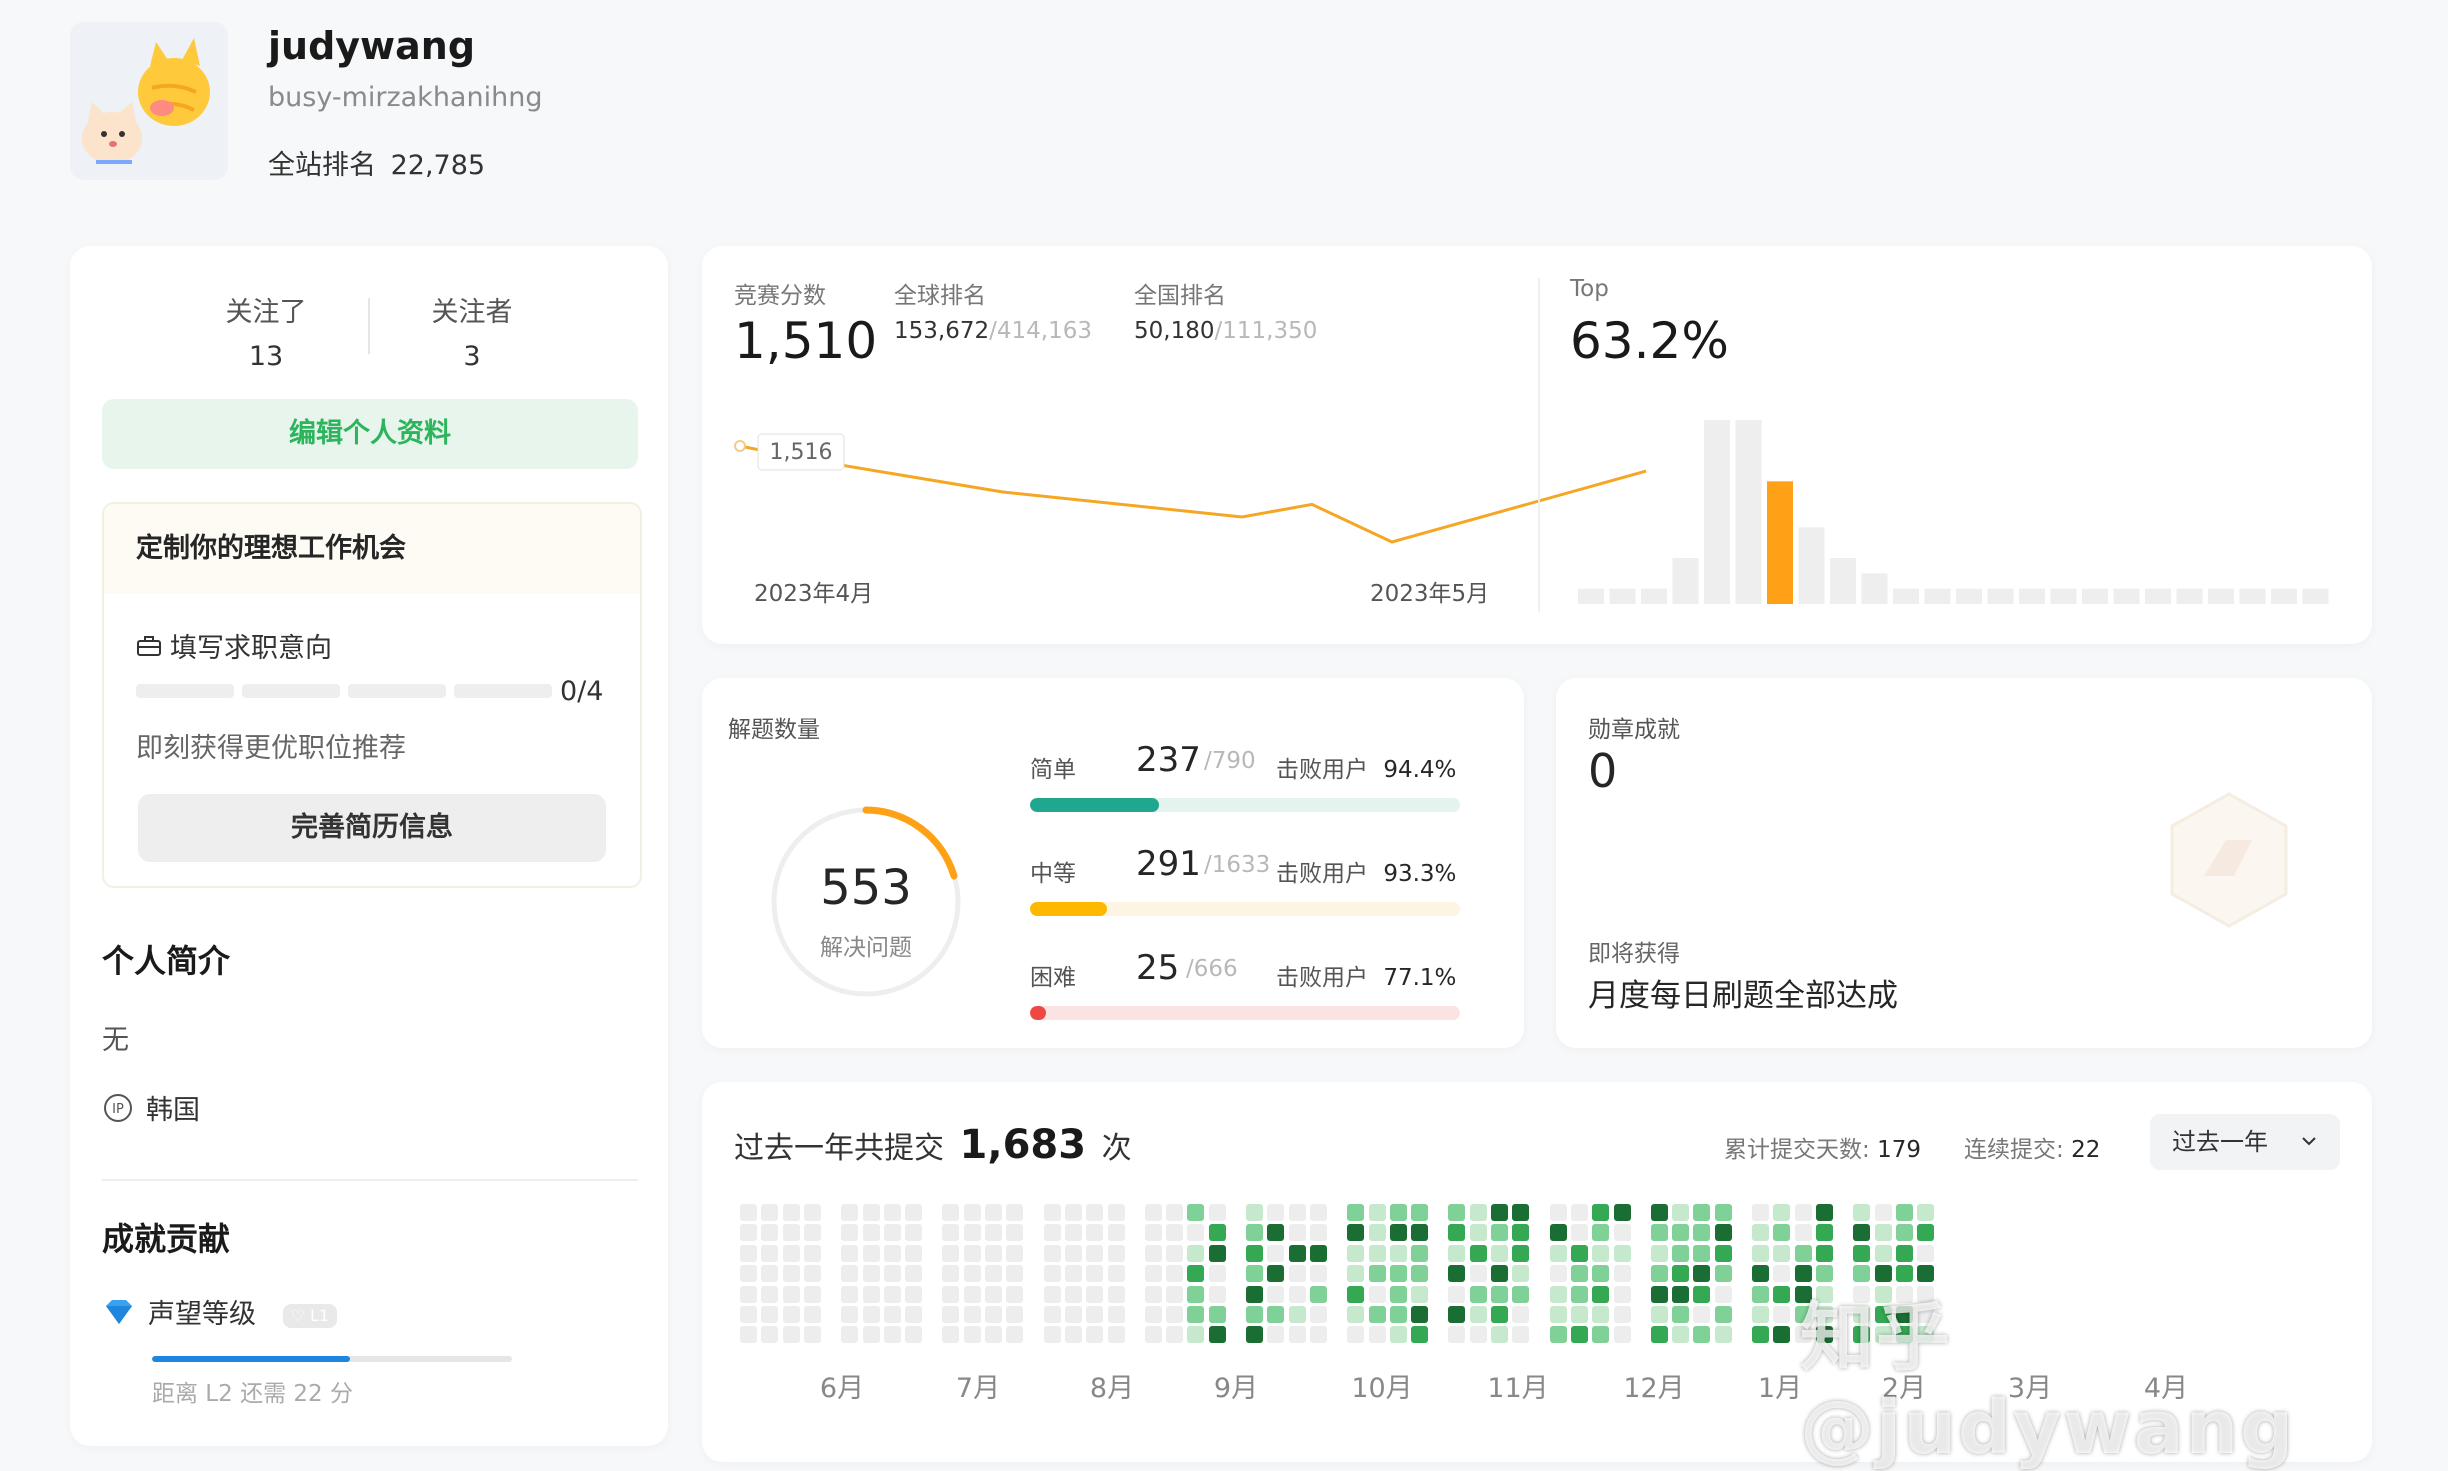 The width and height of the screenshot is (2448, 1471). Describe the element at coordinates (149, 101) in the screenshot. I see `avatar` at that location.